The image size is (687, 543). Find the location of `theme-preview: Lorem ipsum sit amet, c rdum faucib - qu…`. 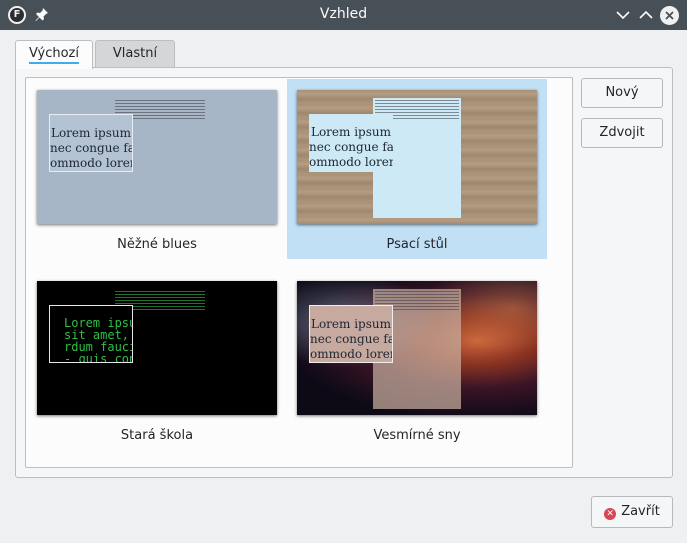

theme-preview: Lorem ipsum sit amet, c rdum faucib - qu… is located at coordinates (157, 348).